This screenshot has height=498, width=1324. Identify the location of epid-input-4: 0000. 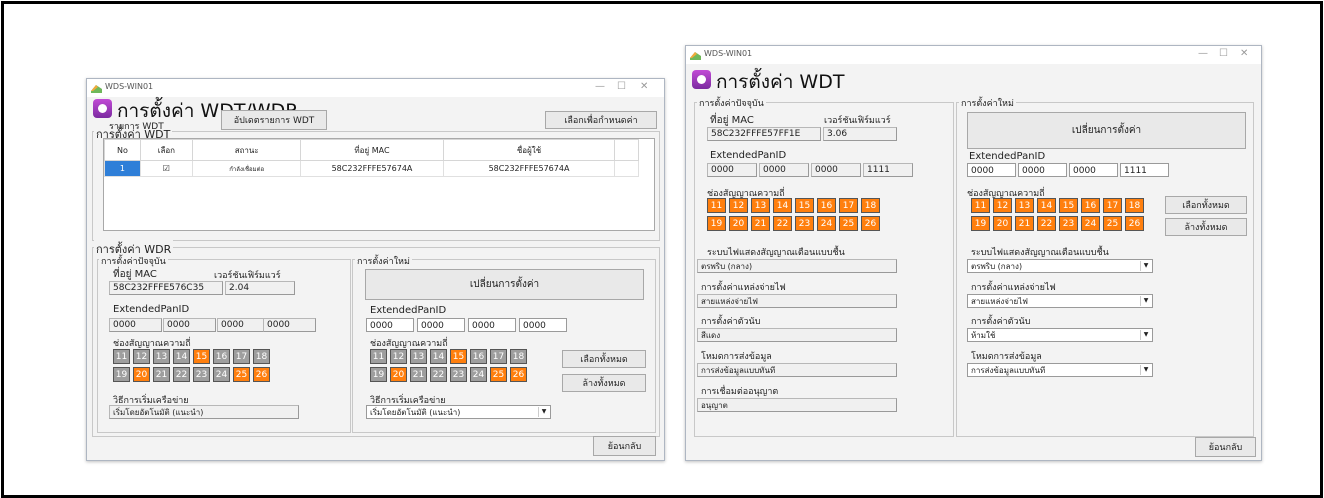
(543, 325).